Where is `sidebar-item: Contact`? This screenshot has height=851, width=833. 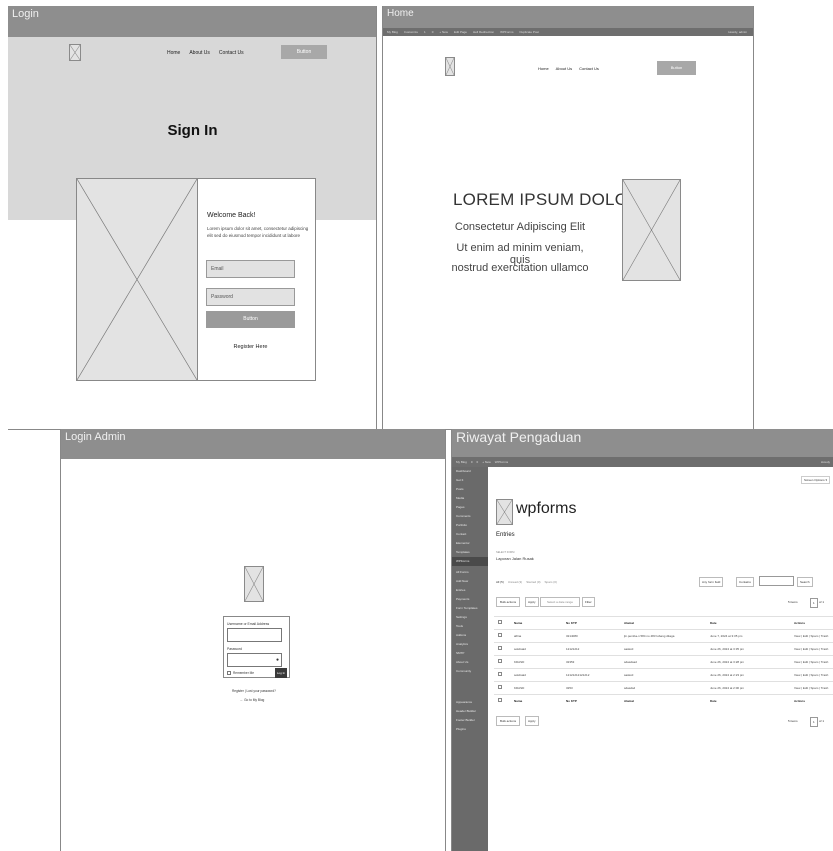
sidebar-item: Contact is located at coordinates (470, 534).